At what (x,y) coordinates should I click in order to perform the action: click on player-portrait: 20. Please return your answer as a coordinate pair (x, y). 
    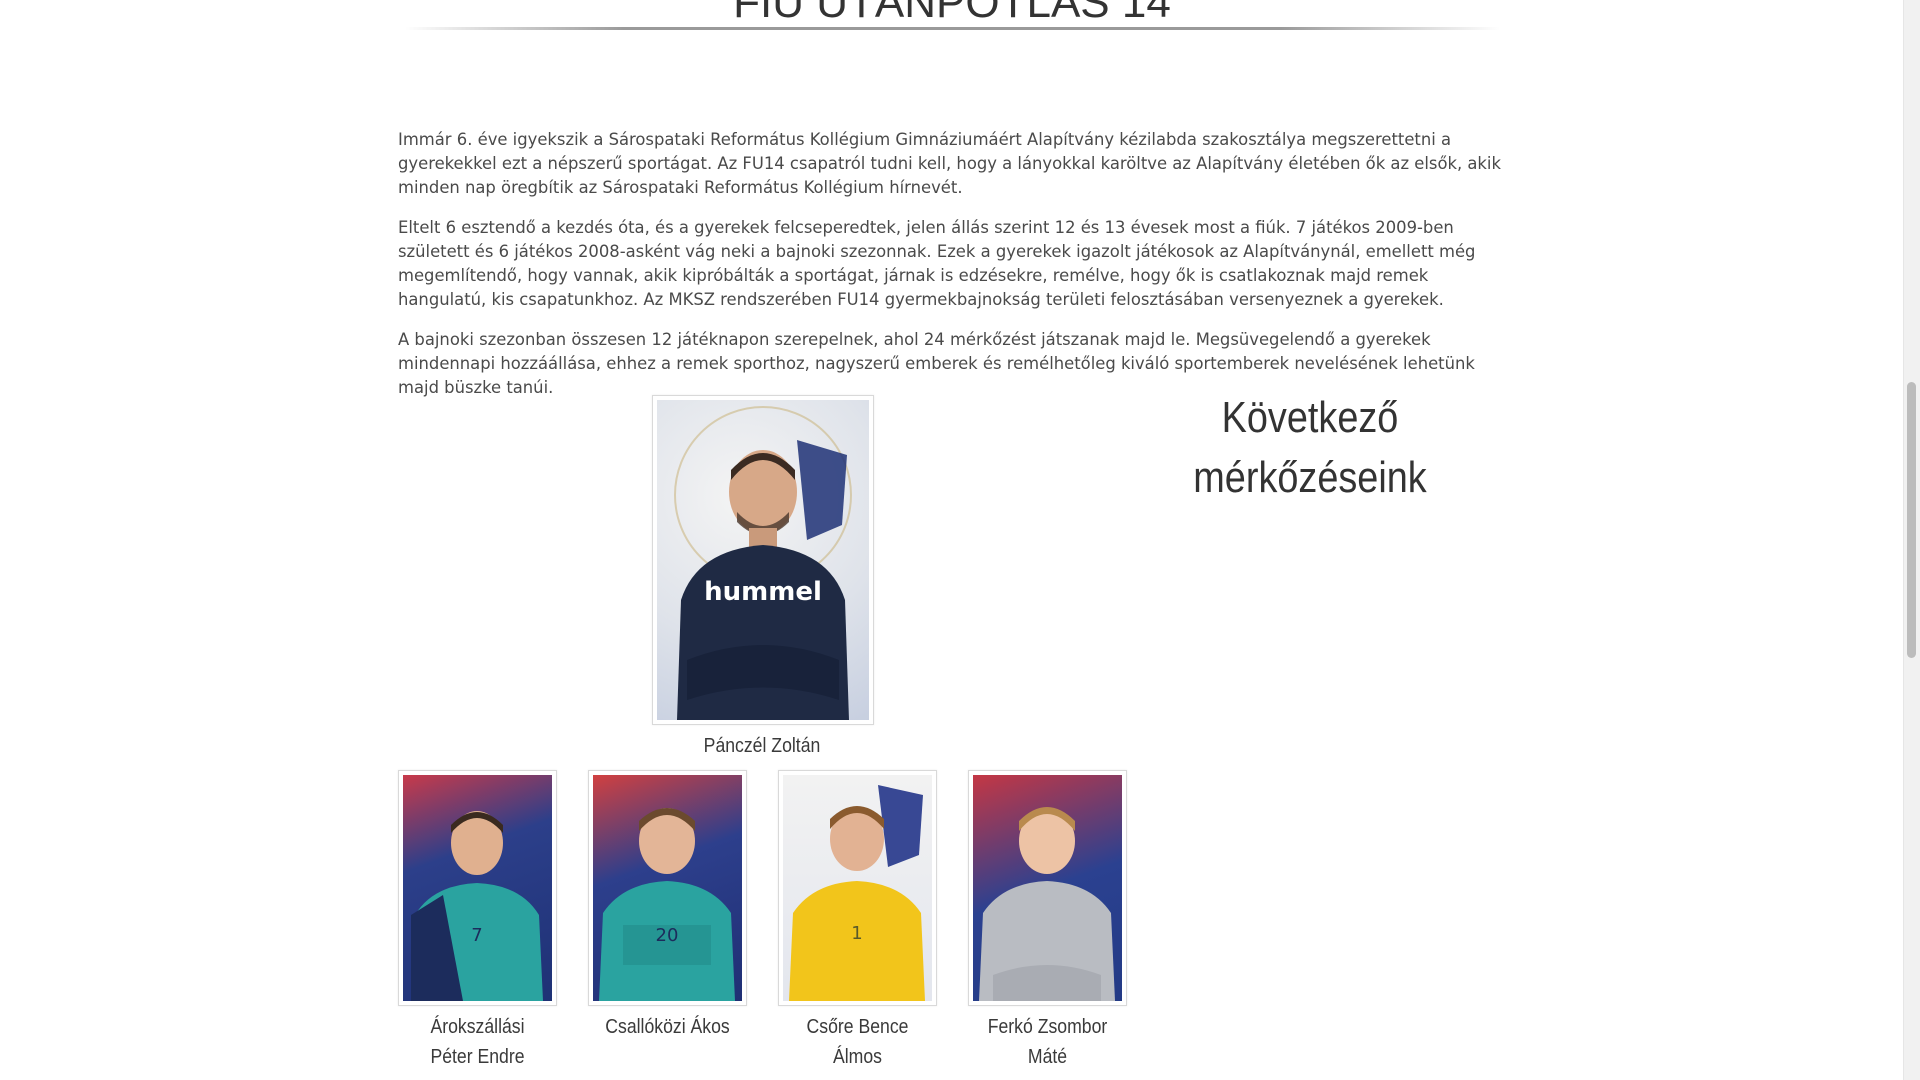
    Looking at the image, I should click on (667, 904).